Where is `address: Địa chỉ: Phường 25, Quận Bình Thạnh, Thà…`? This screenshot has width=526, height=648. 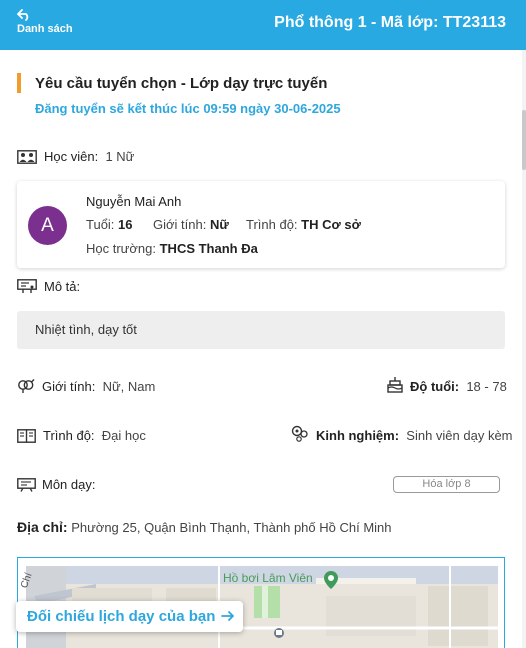 address: Địa chỉ: Phường 25, Quận Bình Thạnh, Thà… is located at coordinates (204, 527).